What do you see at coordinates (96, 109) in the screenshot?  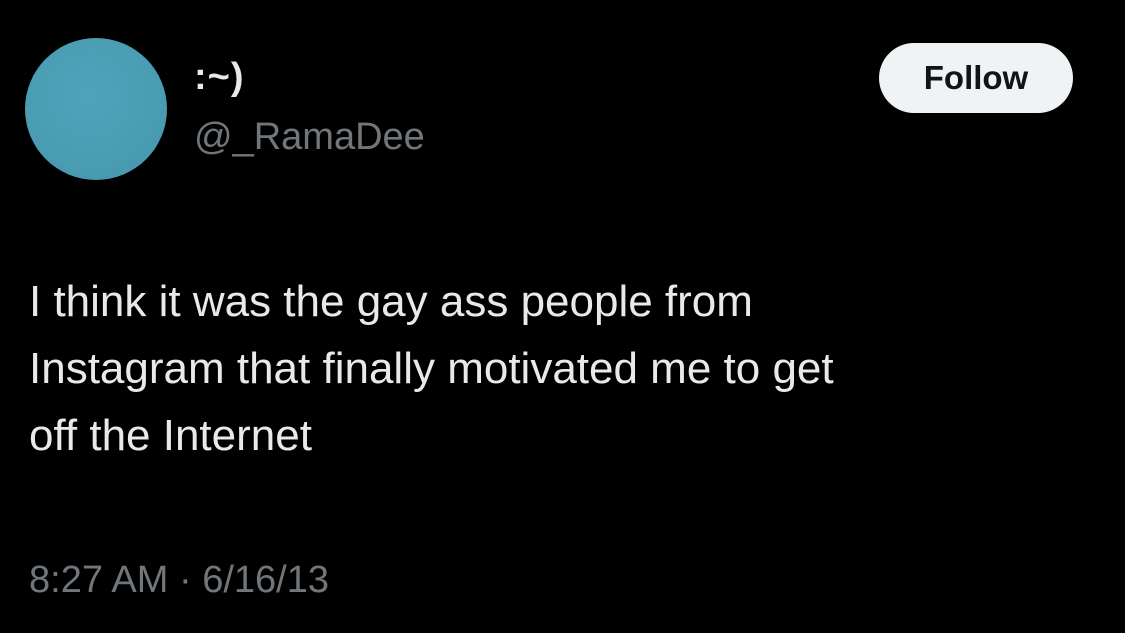 I see `avatar` at bounding box center [96, 109].